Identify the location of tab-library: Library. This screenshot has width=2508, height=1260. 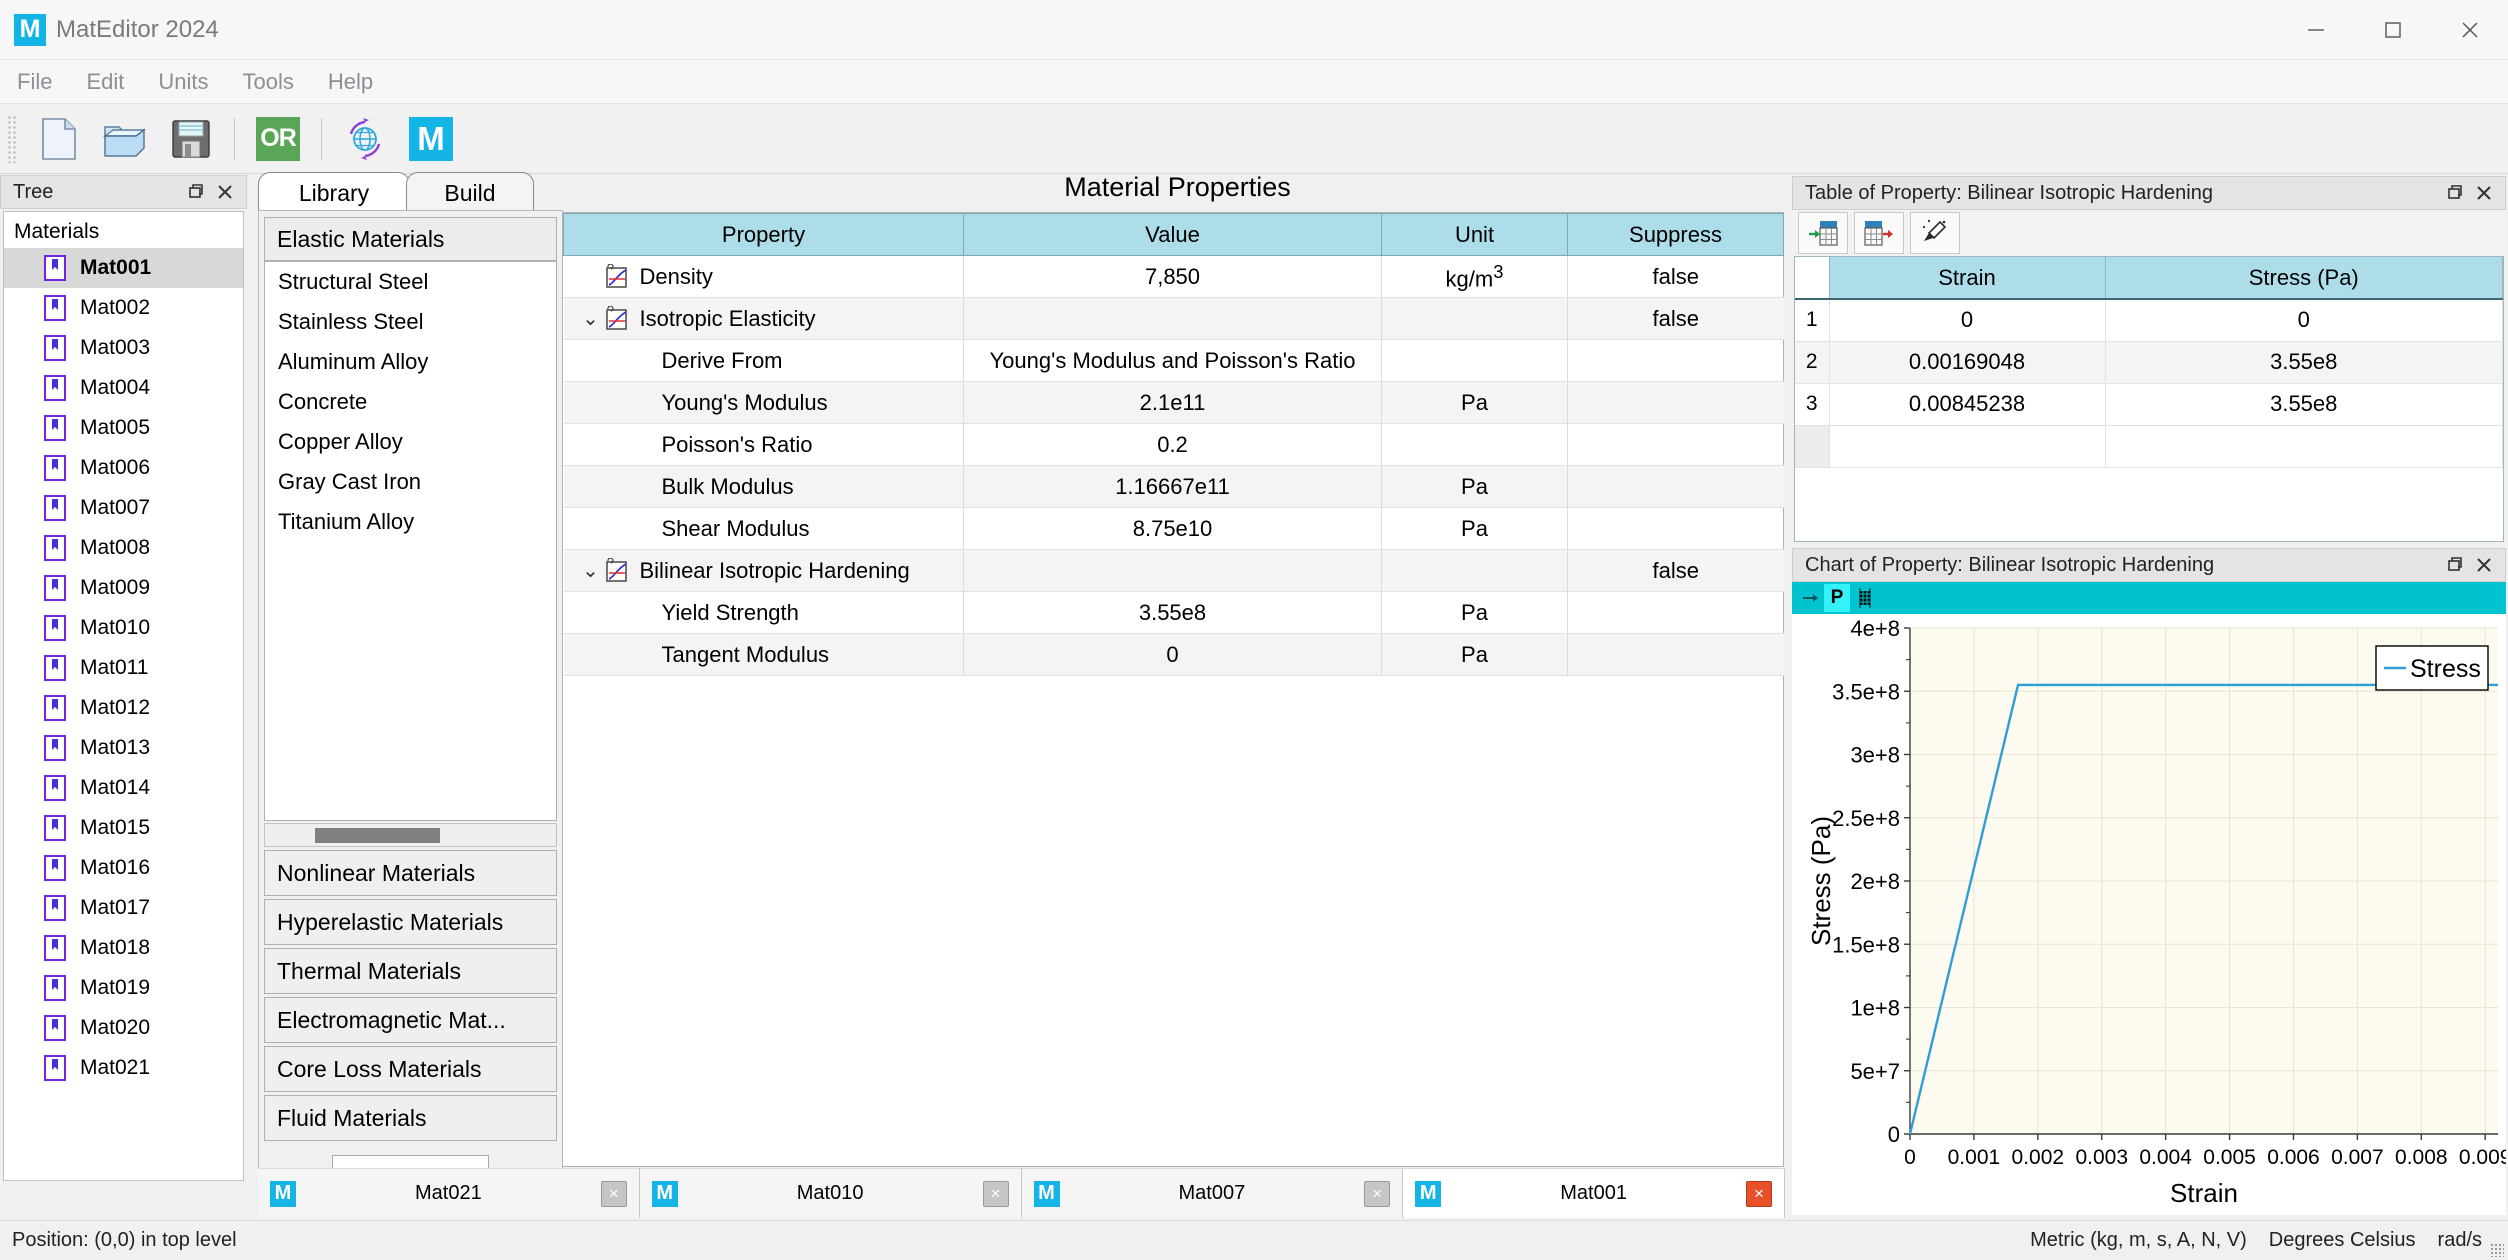
(334, 192).